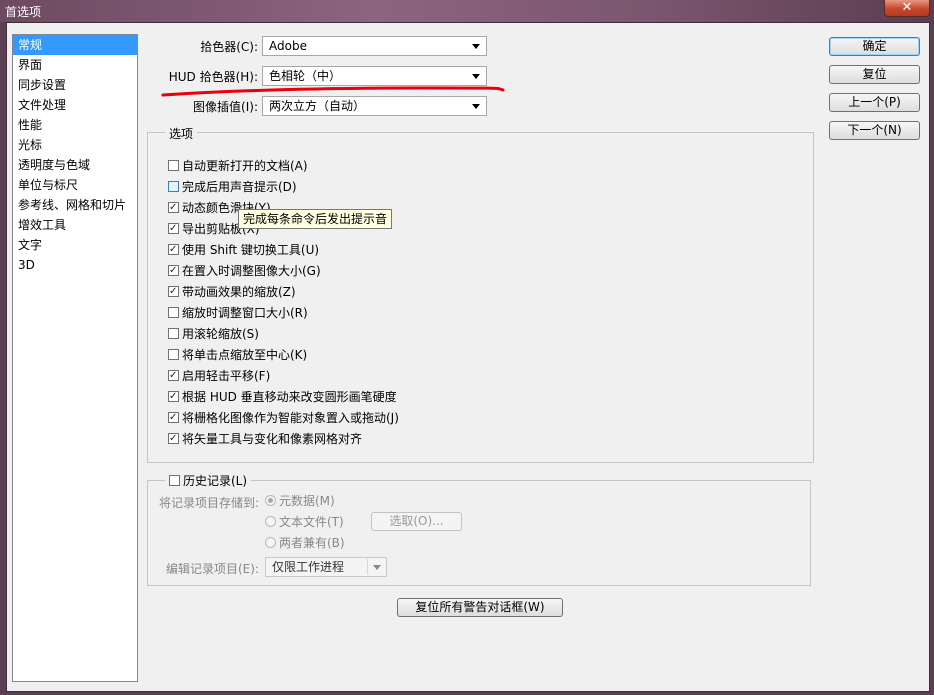 The height and width of the screenshot is (695, 934). Describe the element at coordinates (374, 46) in the screenshot. I see `color-picker-select: Adobe` at that location.